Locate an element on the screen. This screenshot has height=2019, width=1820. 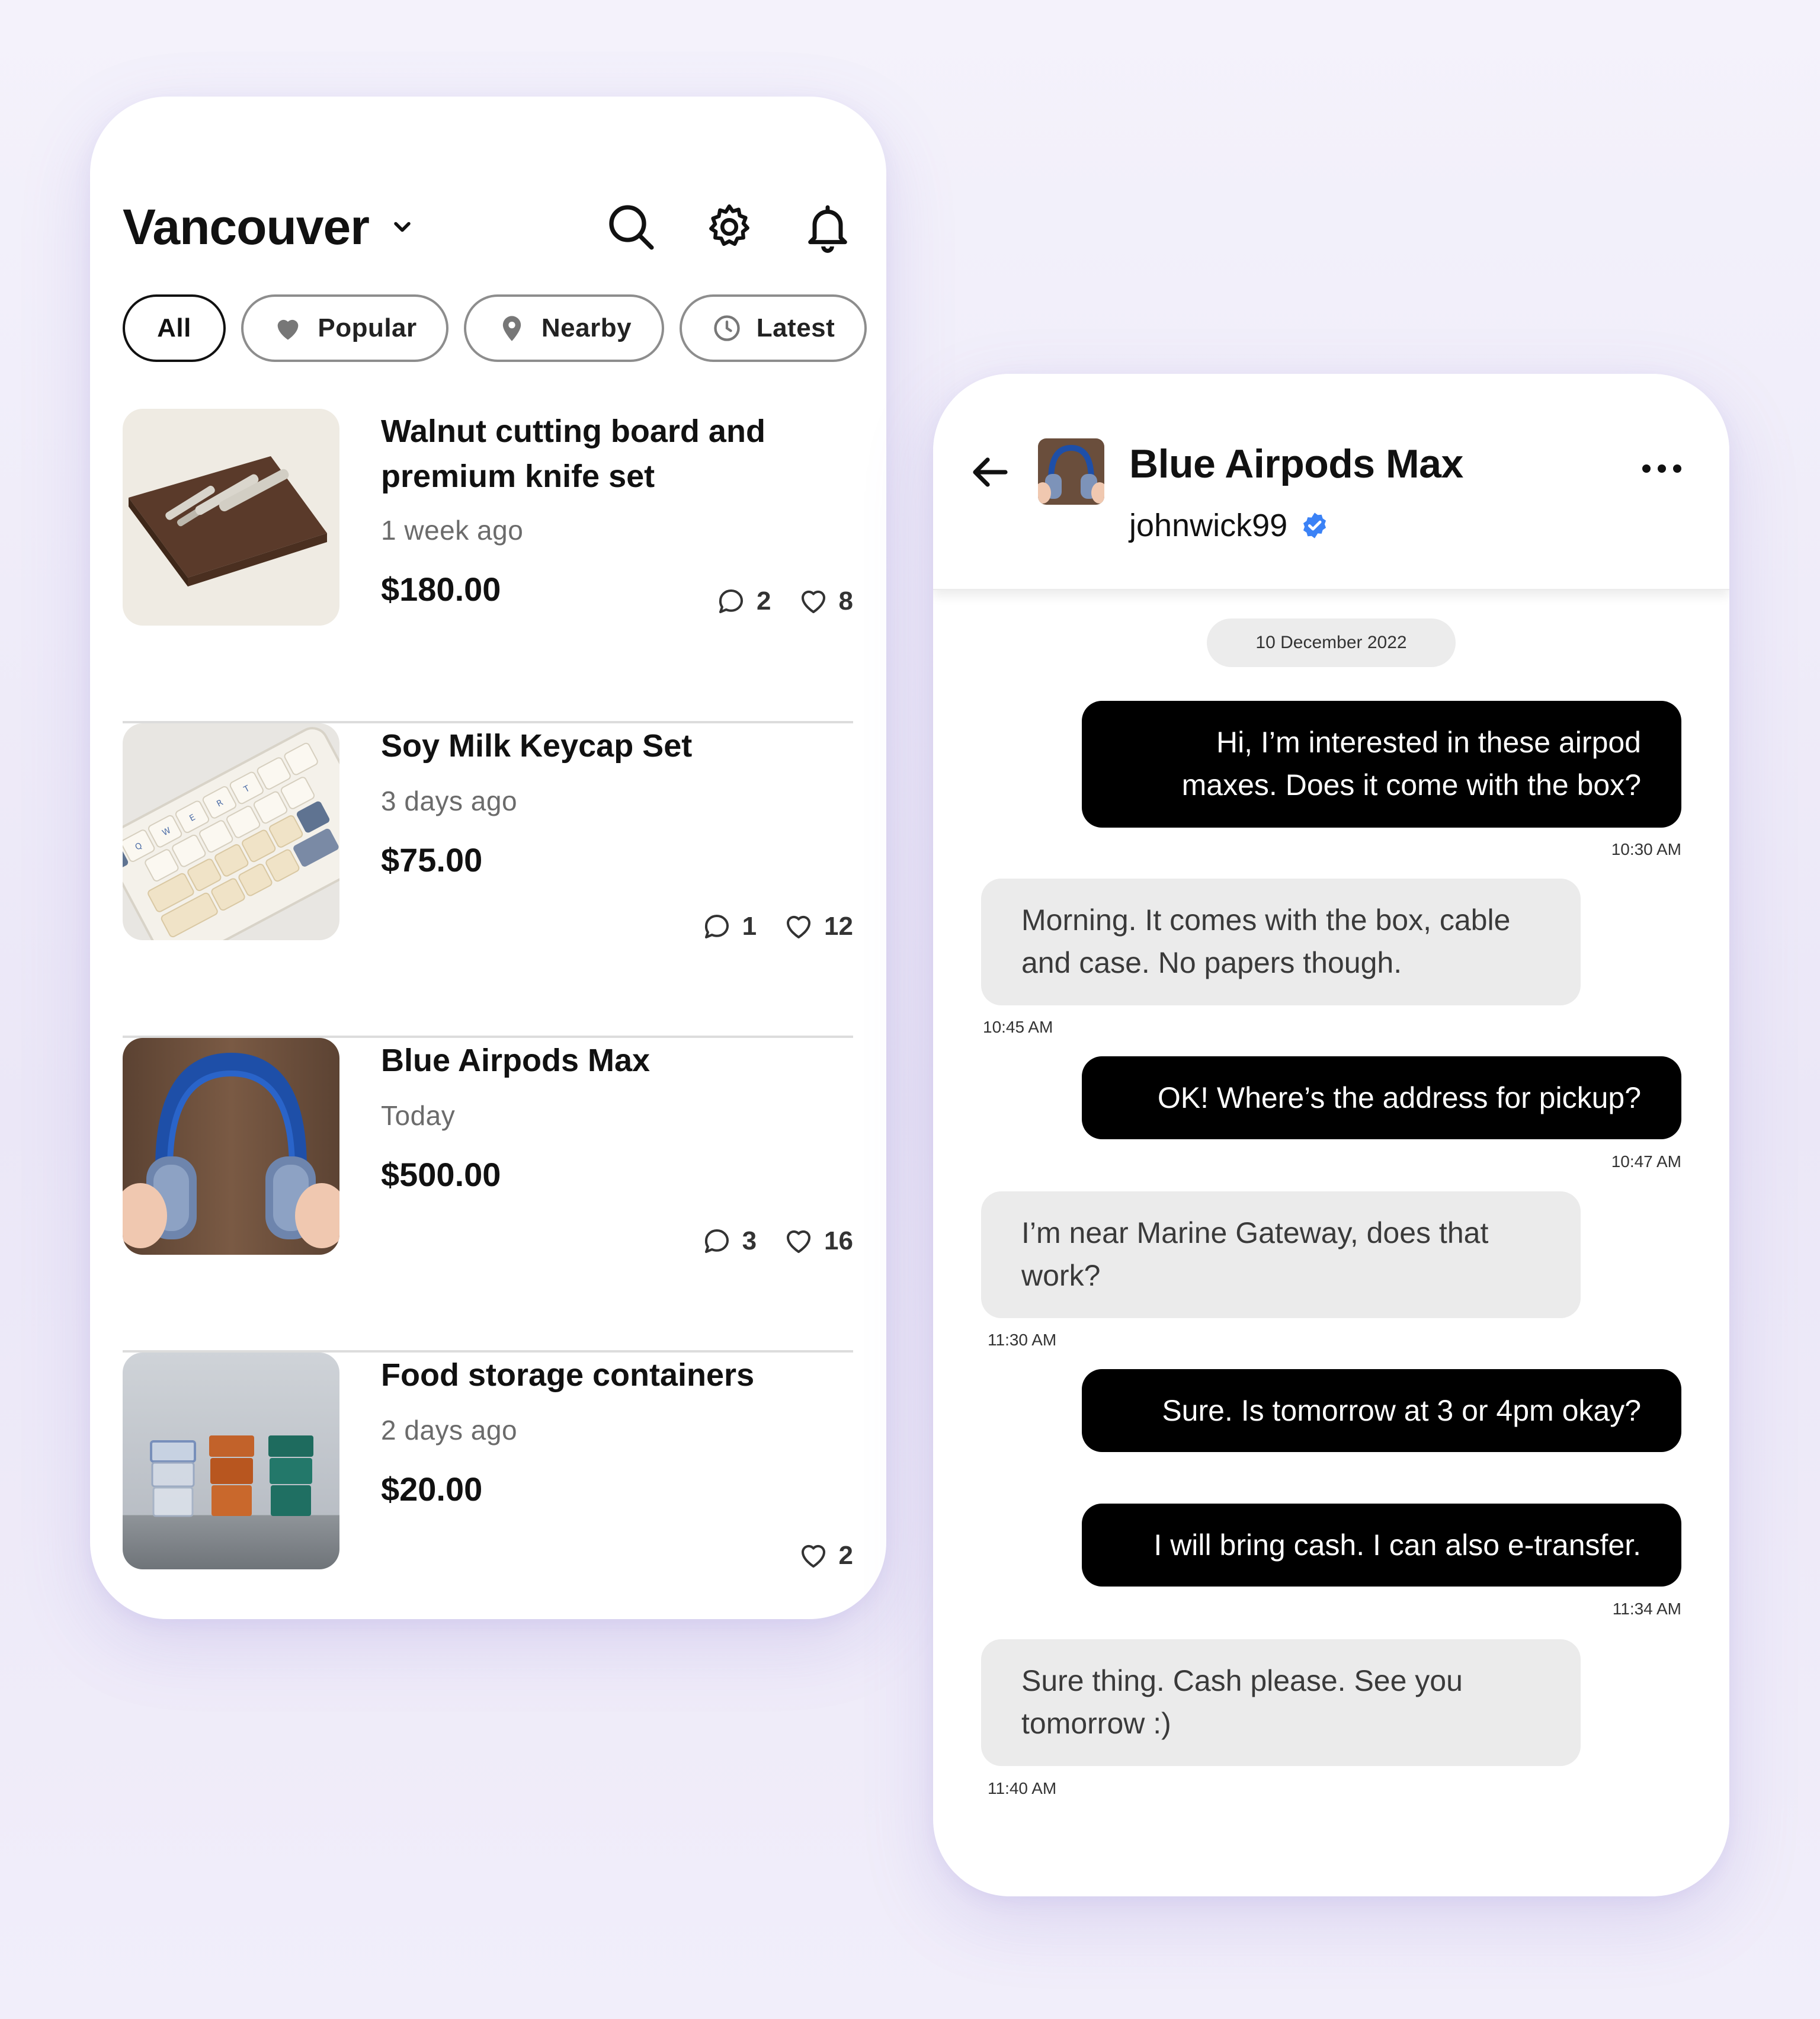
message-timestamp: 10:30 AM is located at coordinates (1646, 849).